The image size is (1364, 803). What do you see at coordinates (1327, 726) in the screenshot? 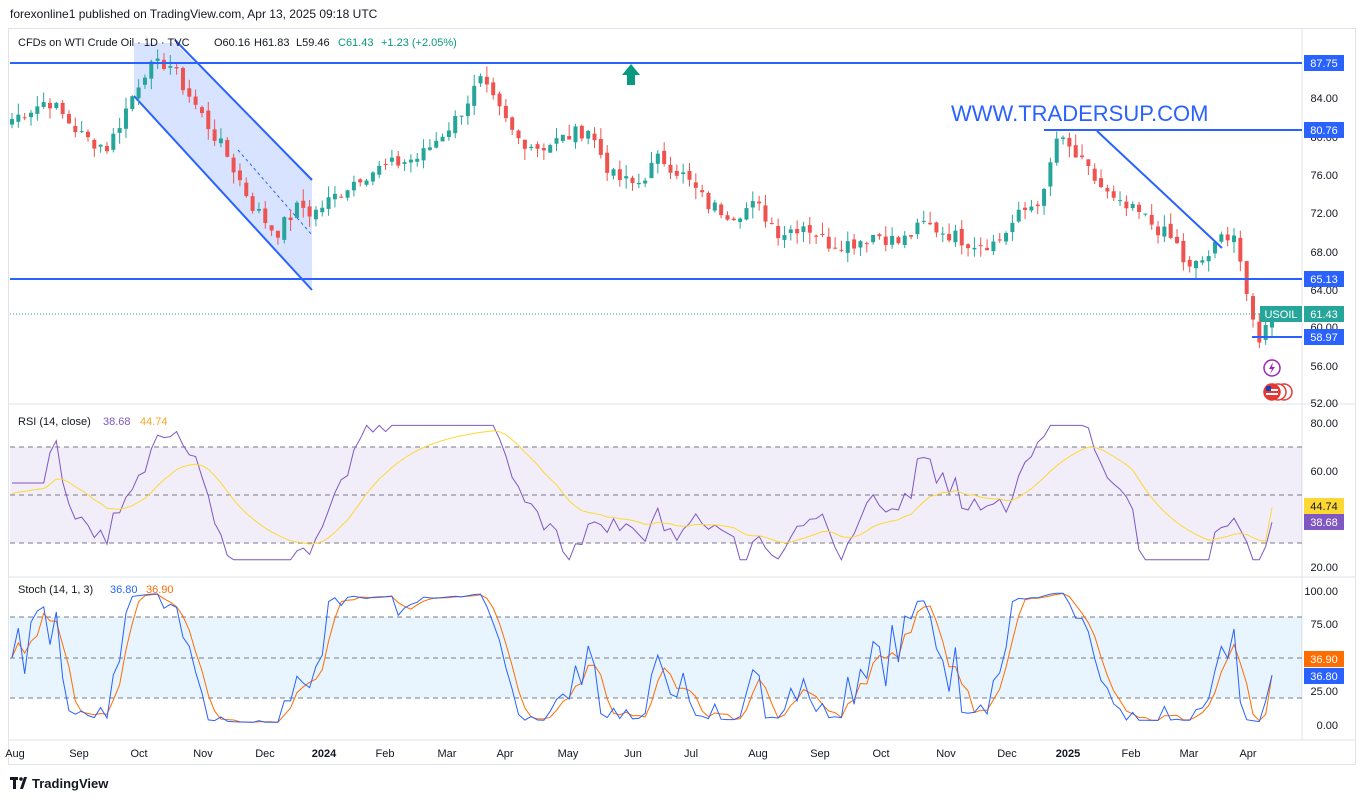
I see `stoch-y-tick: 0.00` at bounding box center [1327, 726].